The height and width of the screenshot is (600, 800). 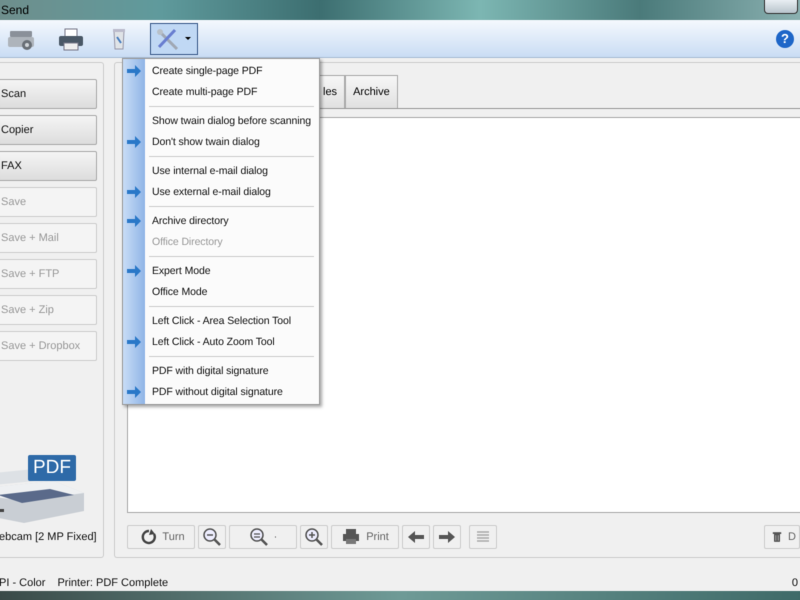 I want to click on caret-icon, so click(x=188, y=38).